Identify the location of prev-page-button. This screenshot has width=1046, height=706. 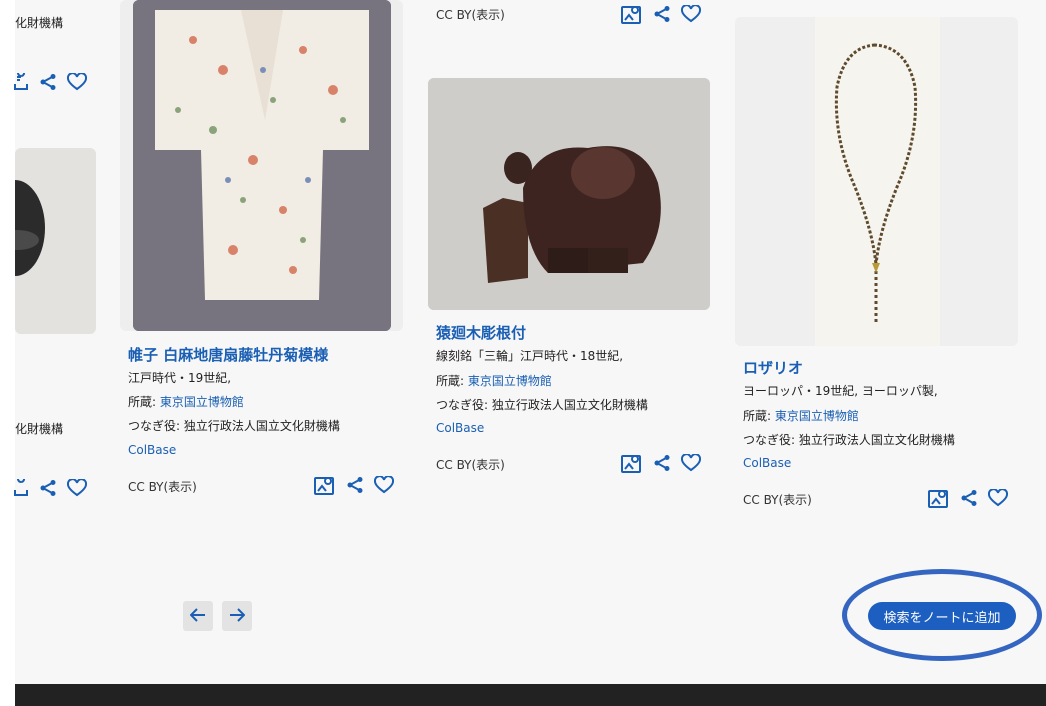
(198, 616).